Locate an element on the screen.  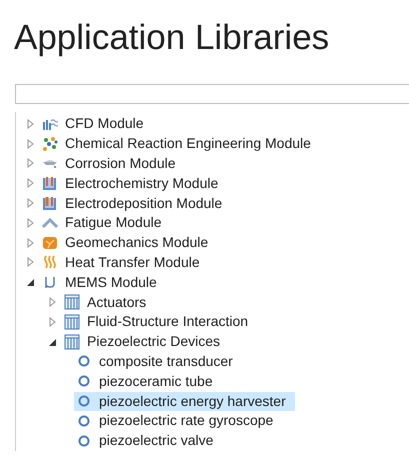
tree-item: CFD Module is located at coordinates (106, 124).